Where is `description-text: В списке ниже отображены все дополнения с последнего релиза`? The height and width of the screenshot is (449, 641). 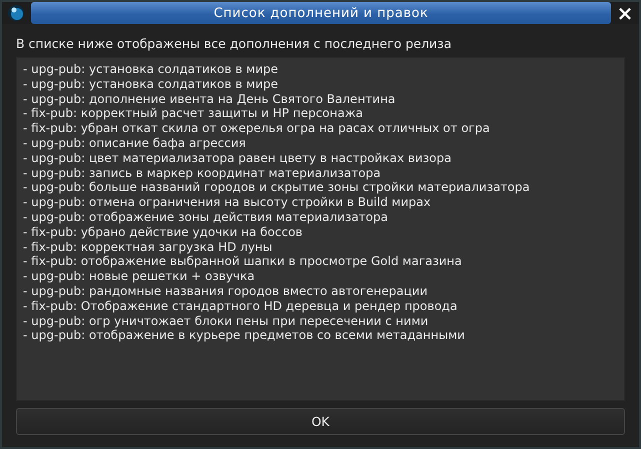
description-text: В списке ниже отображены все дополнения с последнего релиза is located at coordinates (234, 43).